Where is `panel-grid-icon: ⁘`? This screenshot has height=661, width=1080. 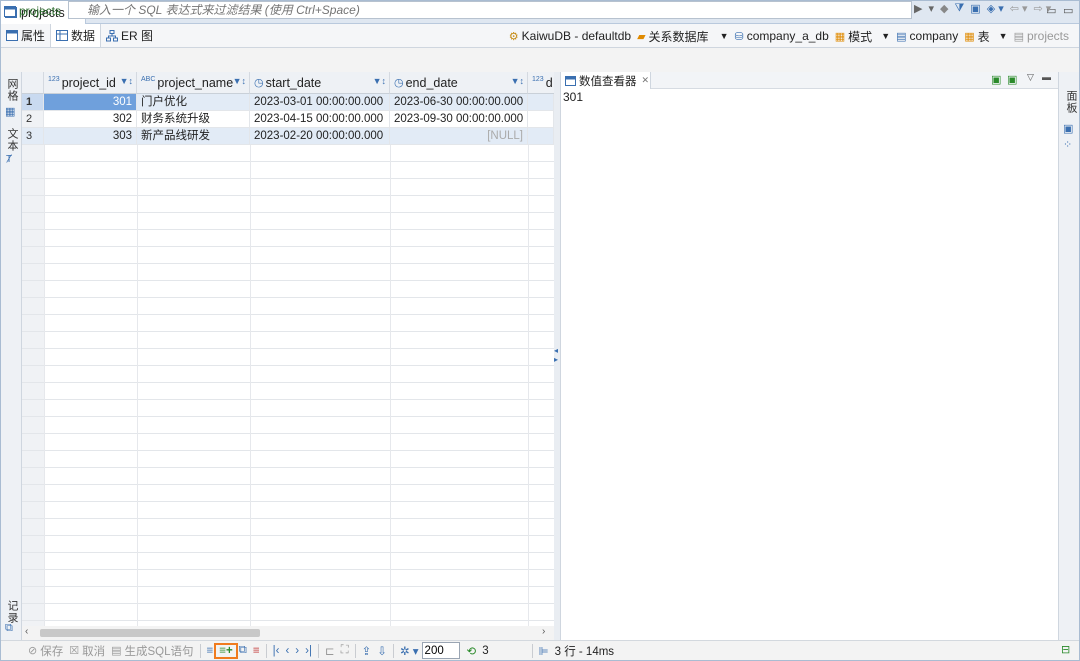
panel-grid-icon: ⁘ is located at coordinates (1067, 144).